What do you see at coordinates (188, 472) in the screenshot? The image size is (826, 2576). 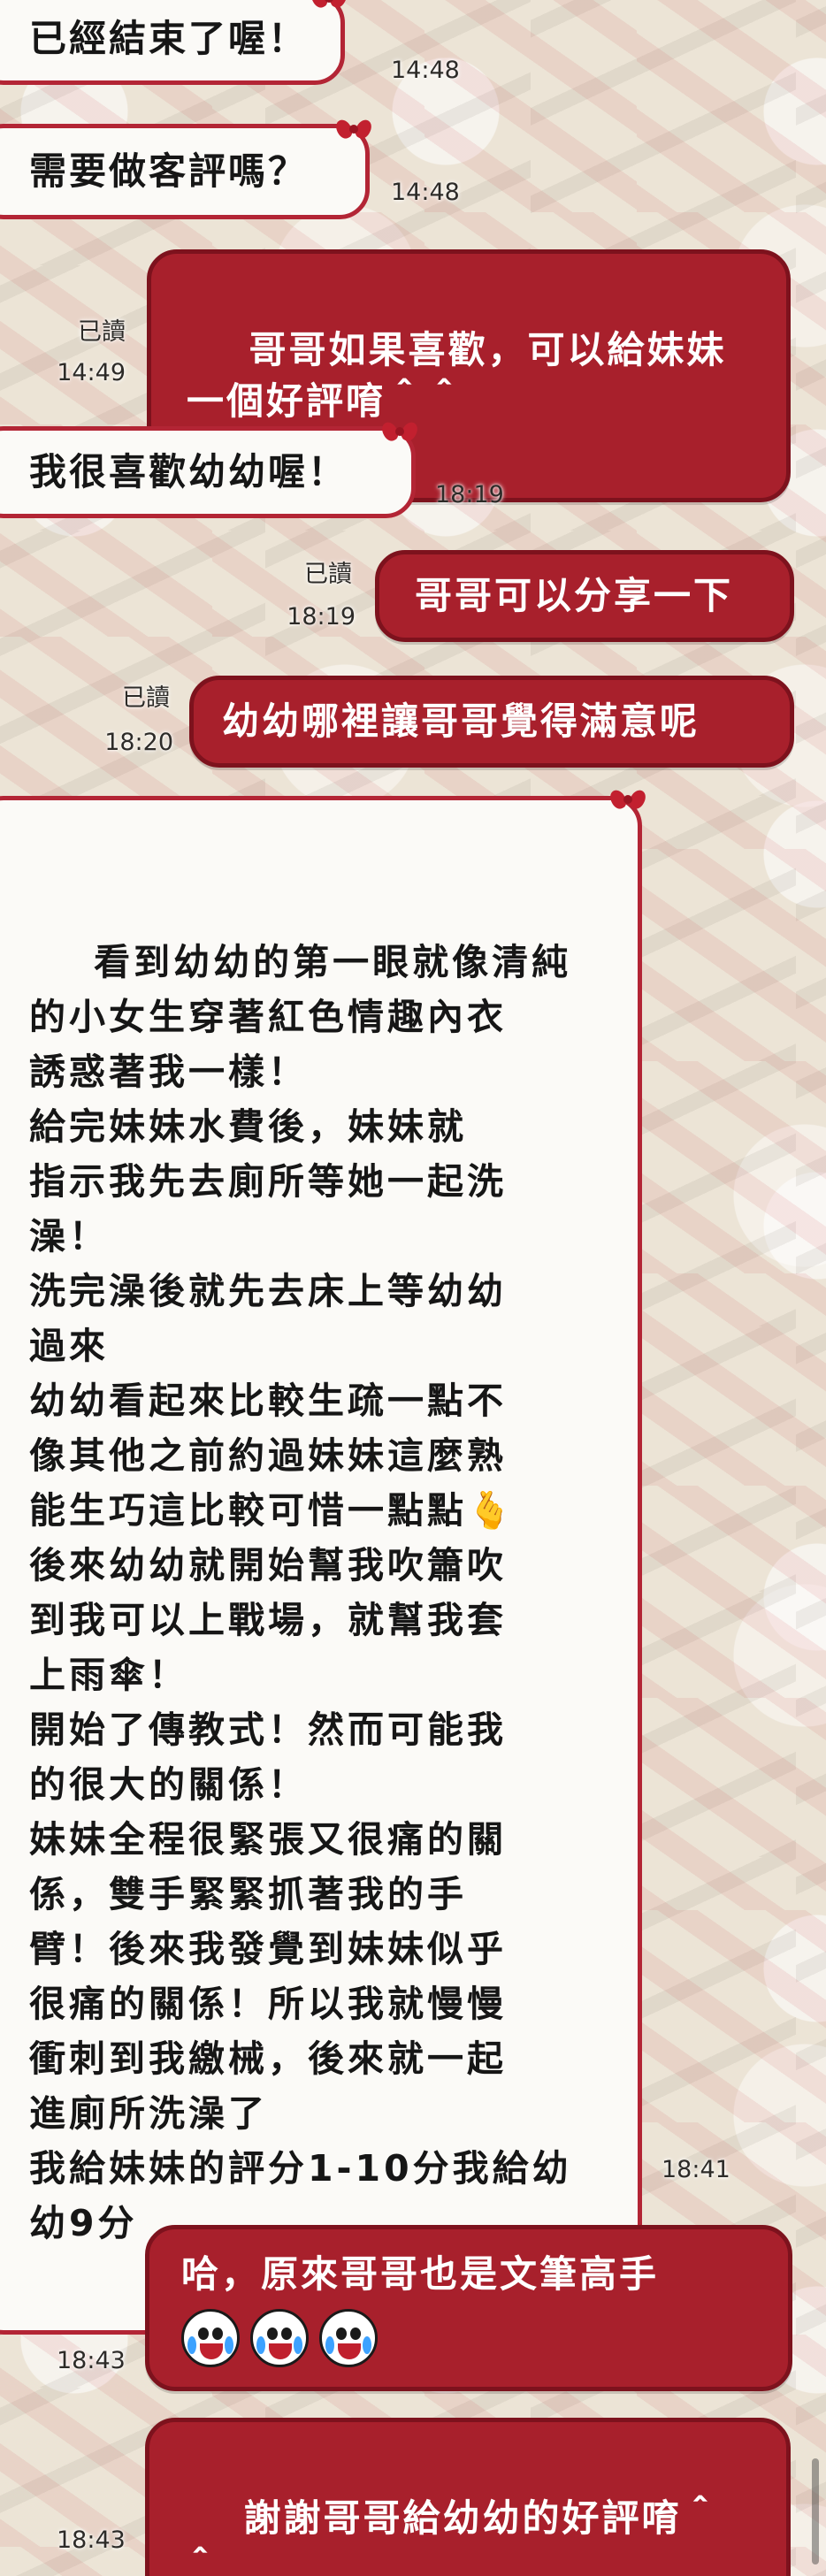 I see `message-text: 我很喜歡幼幼喔！` at bounding box center [188, 472].